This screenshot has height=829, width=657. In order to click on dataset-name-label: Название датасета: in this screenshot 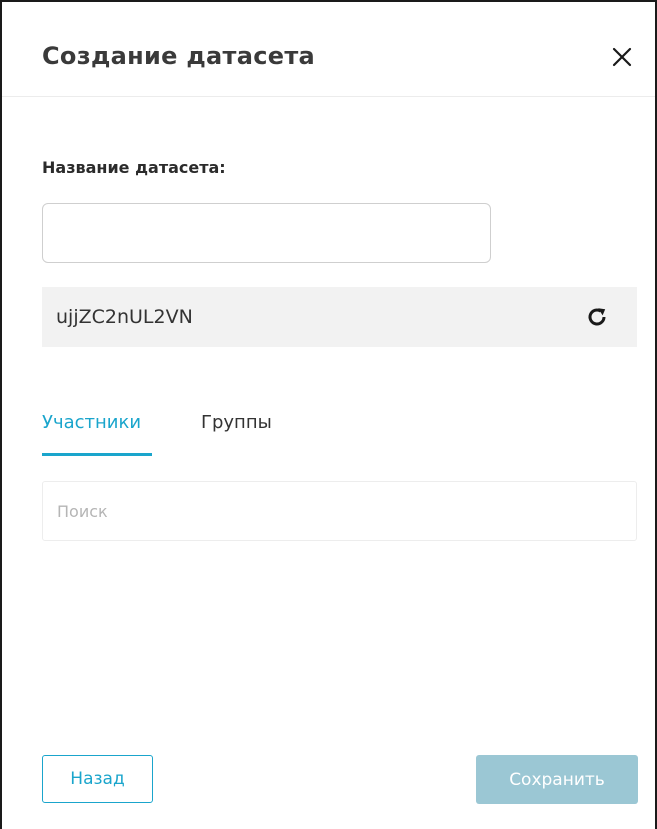, I will do `click(134, 167)`.